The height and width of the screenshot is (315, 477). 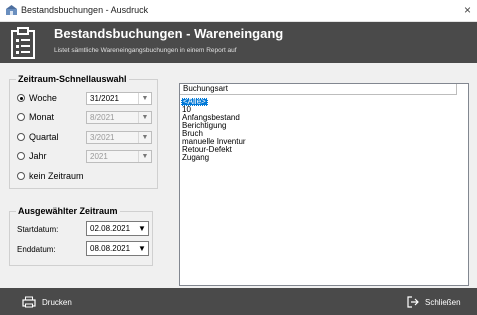 What do you see at coordinates (110, 248) in the screenshot?
I see `end-date-value: 08.08.2021` at bounding box center [110, 248].